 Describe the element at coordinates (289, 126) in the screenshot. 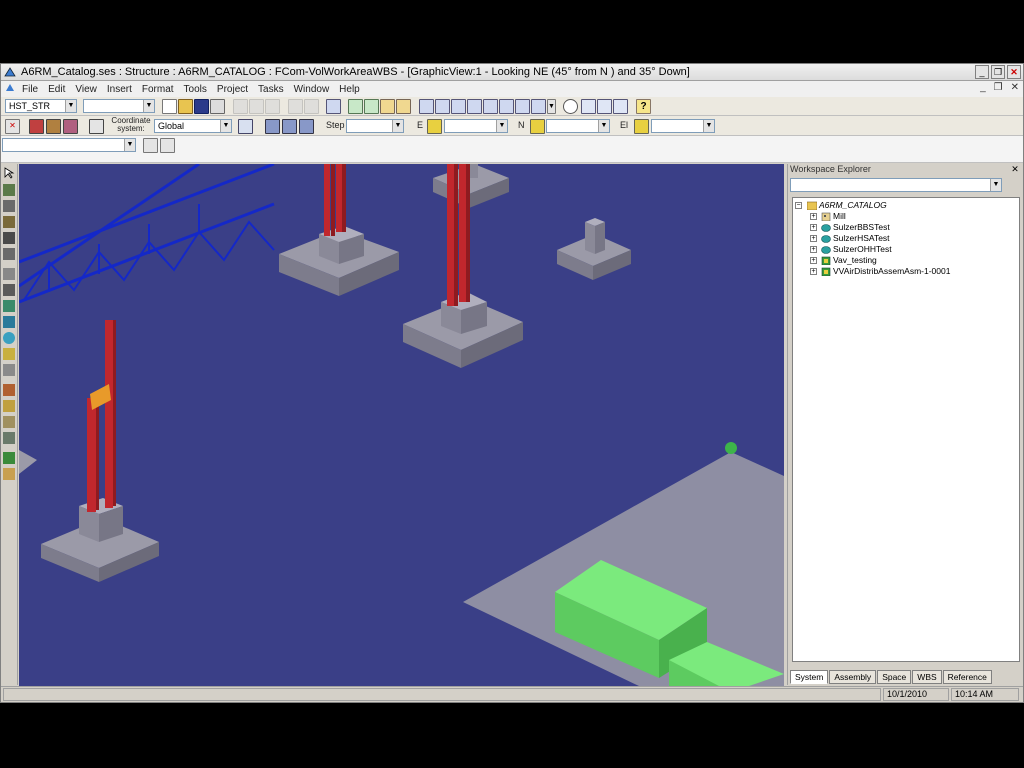

I see `lock-y-icon` at that location.